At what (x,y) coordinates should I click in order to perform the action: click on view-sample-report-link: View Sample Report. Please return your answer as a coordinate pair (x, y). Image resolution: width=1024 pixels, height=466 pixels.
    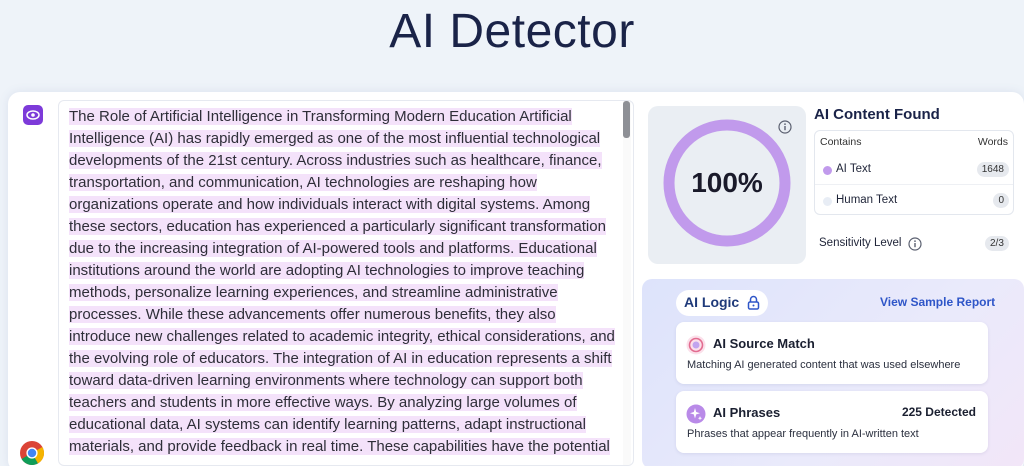
    Looking at the image, I should click on (937, 302).